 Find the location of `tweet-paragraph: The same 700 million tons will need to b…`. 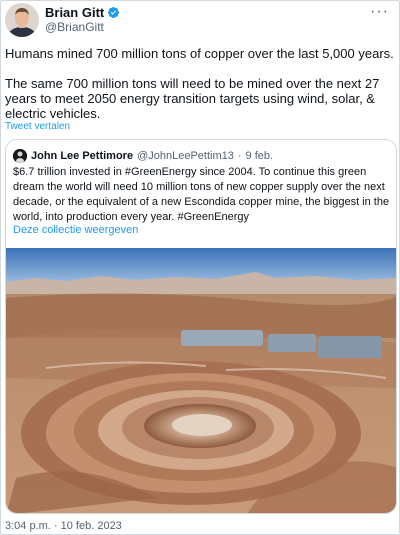

tweet-paragraph: The same 700 million tons will need to b… is located at coordinates (192, 98).